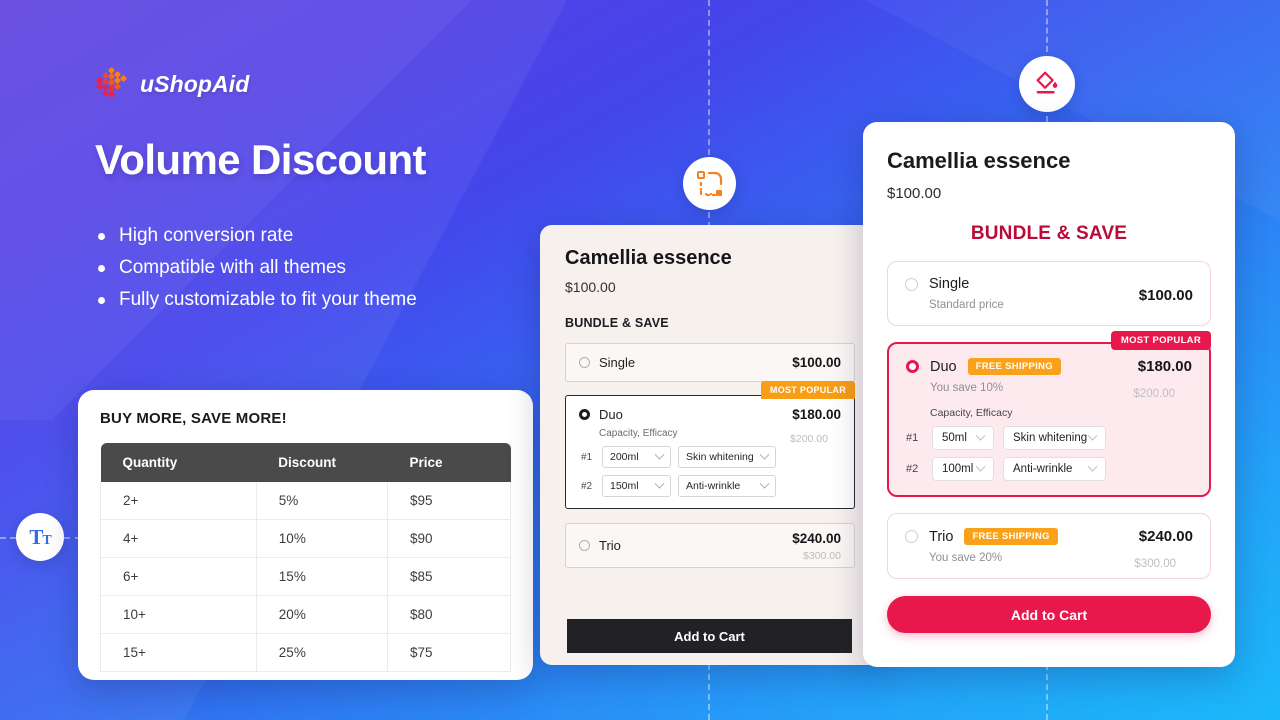  What do you see at coordinates (322, 614) in the screenshot?
I see `cell-discount: 20%` at bounding box center [322, 614].